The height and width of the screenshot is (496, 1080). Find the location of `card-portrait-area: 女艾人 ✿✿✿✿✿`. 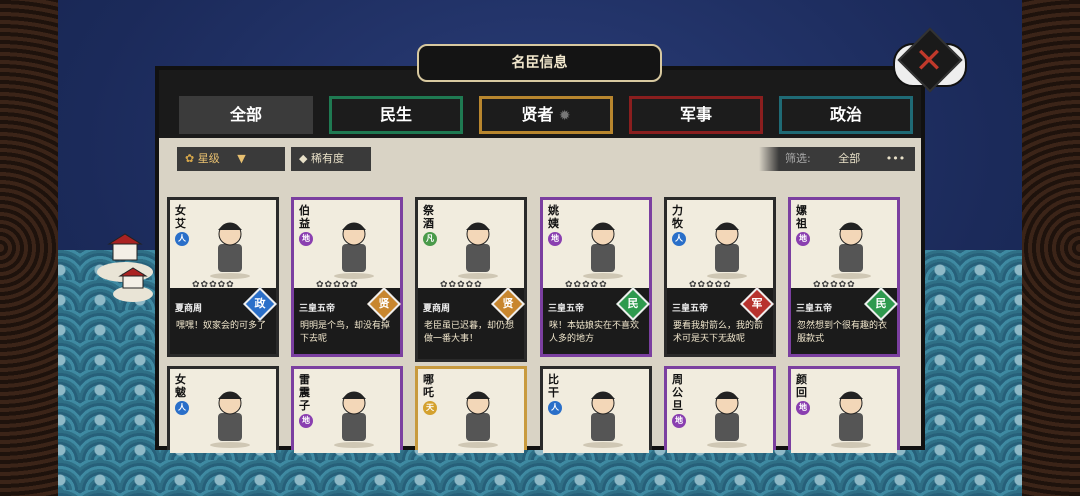

card-portrait-area: 女艾人 ✿✿✿✿✿ is located at coordinates (223, 245).